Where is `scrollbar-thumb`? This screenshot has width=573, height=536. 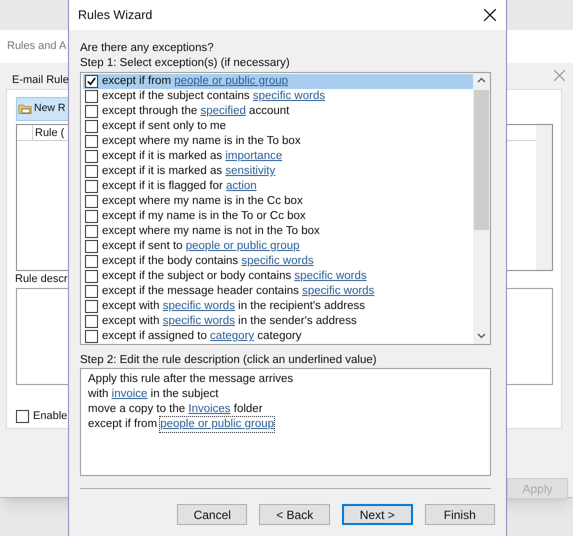 scrollbar-thumb is located at coordinates (481, 160).